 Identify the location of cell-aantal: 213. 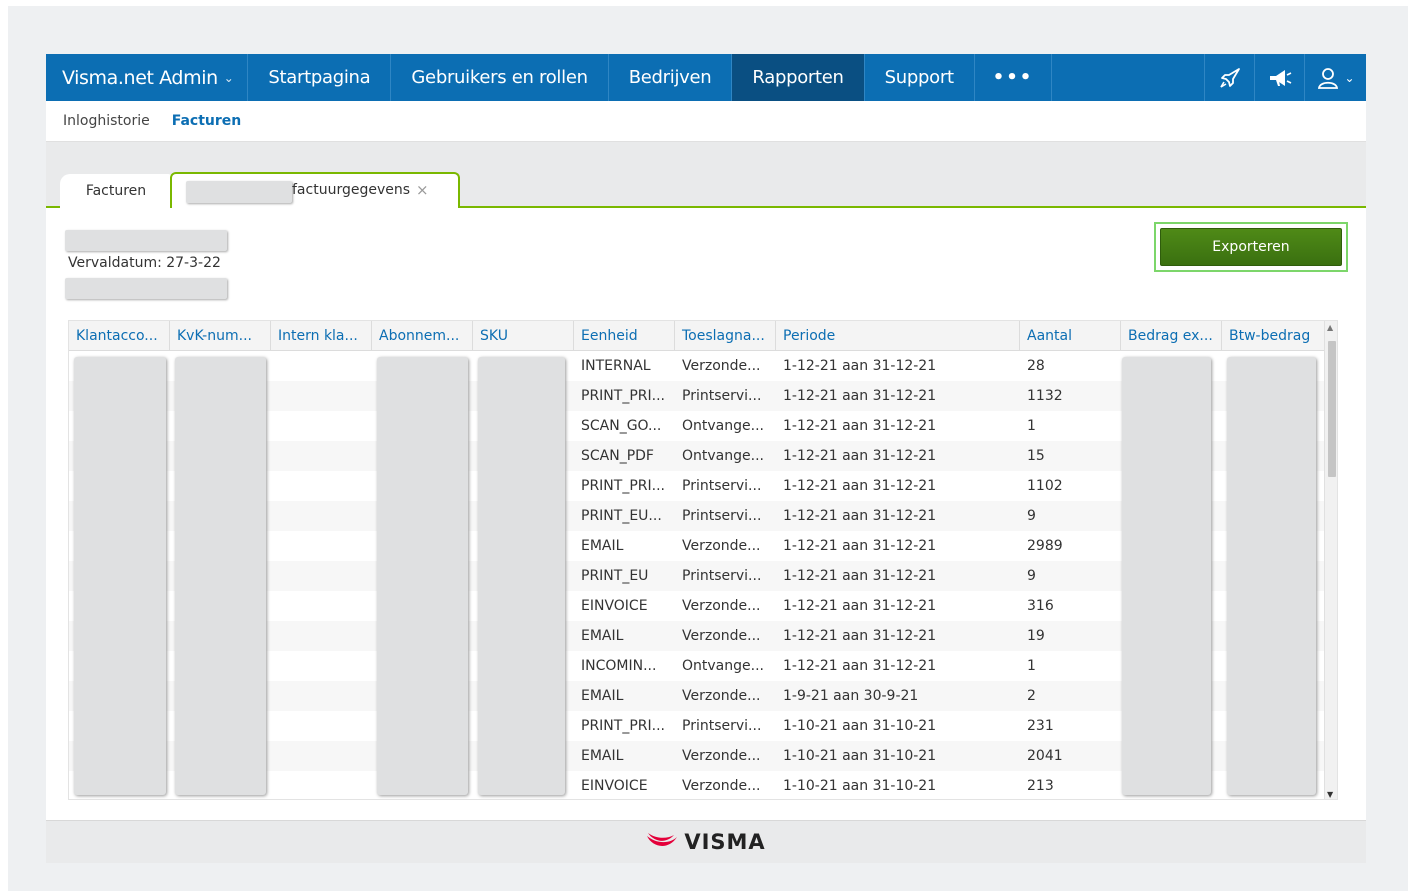
(1040, 786).